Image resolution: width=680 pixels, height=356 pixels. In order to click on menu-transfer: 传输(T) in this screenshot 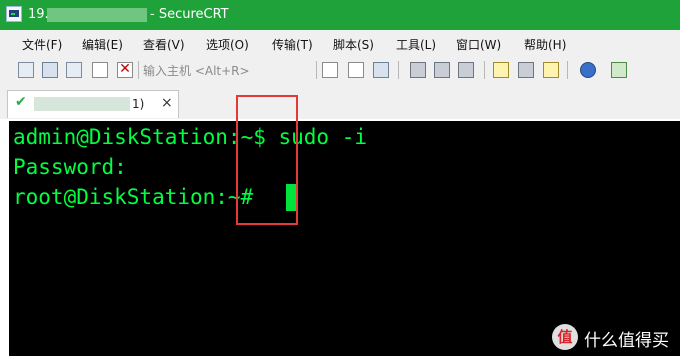, I will do `click(292, 44)`.